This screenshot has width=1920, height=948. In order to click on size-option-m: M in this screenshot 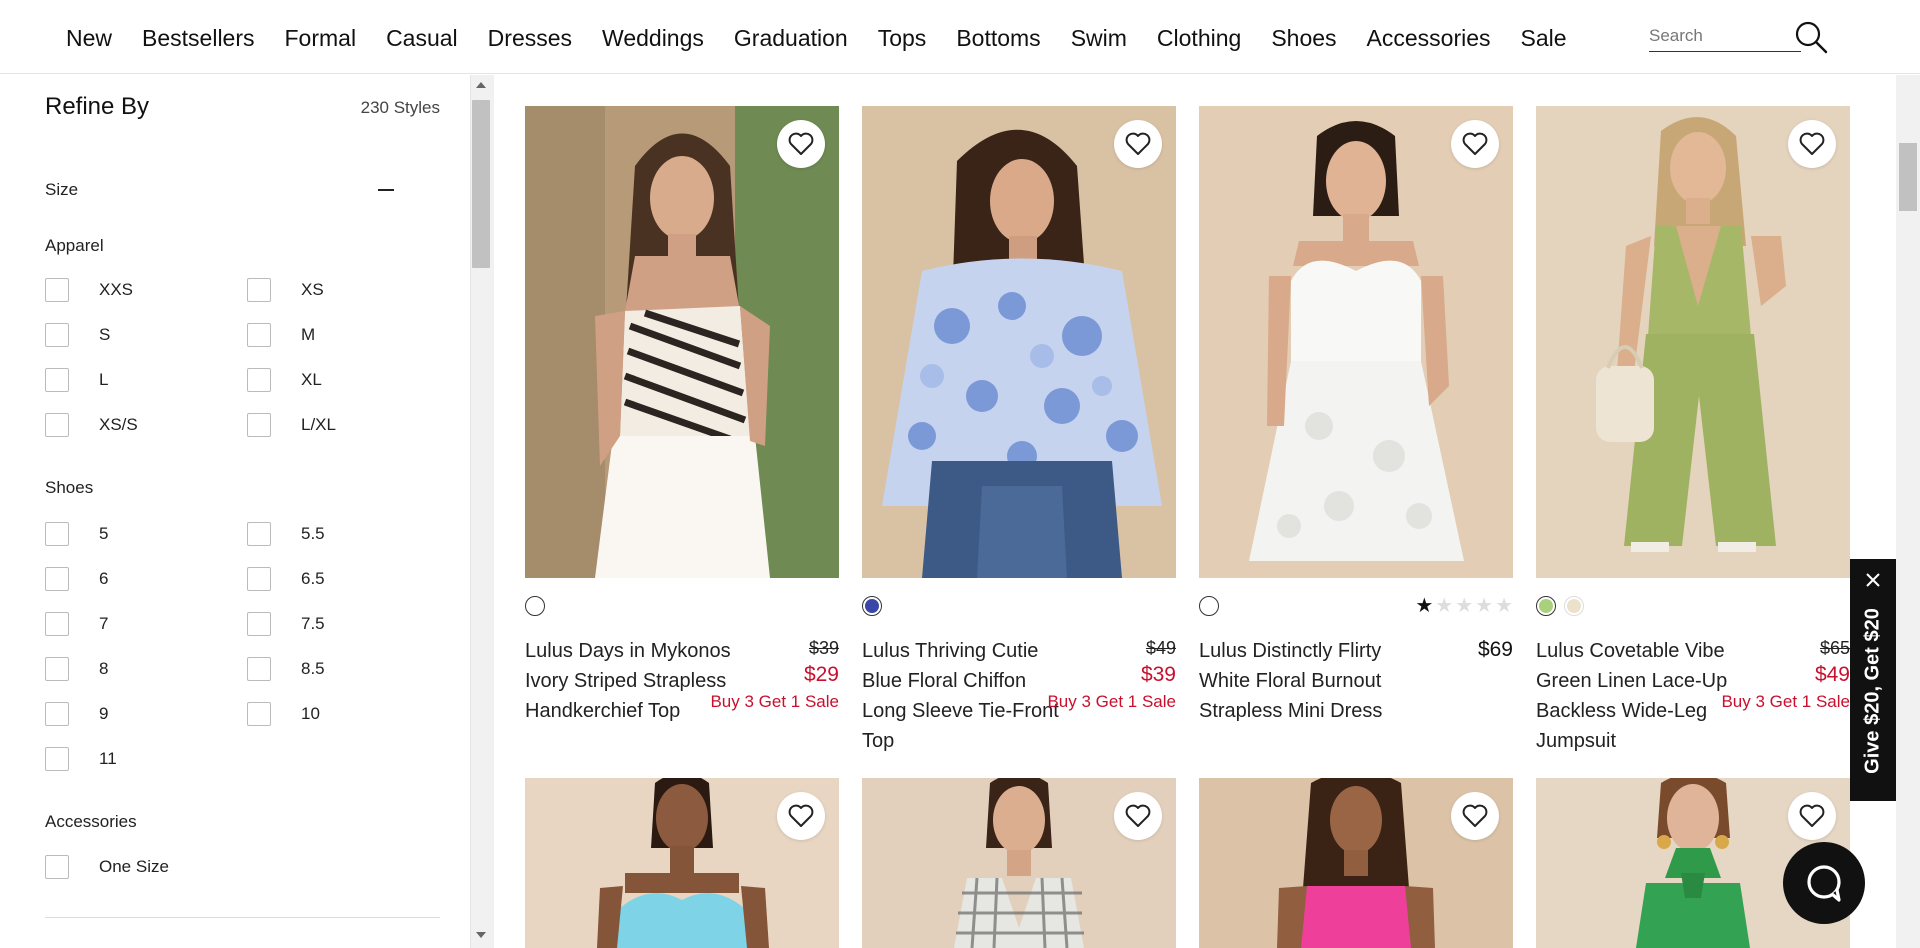, I will do `click(281, 335)`.